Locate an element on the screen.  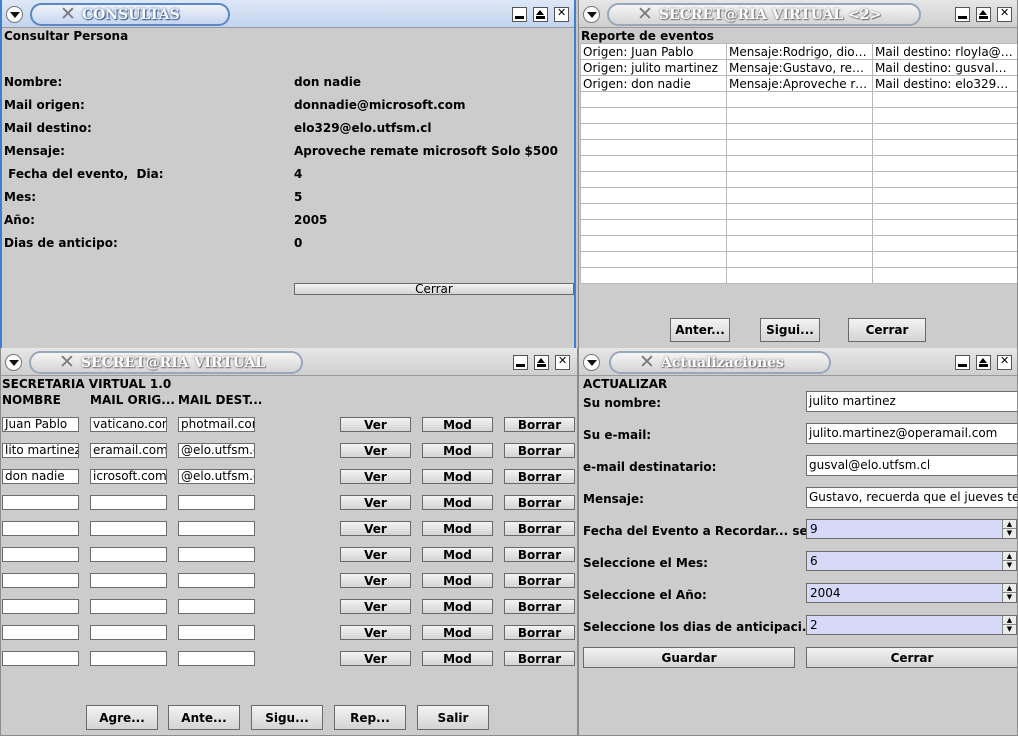
anticipo-spinner: 2 ▲ ▼ is located at coordinates (911, 625).